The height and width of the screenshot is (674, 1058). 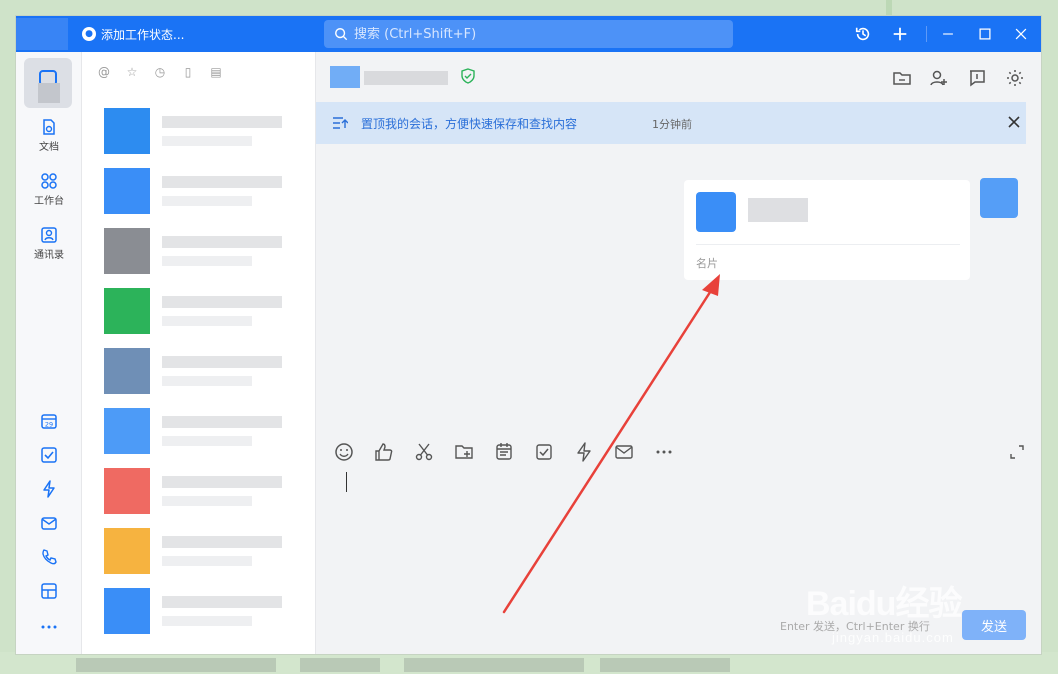 I want to click on box-icon, so click(x=49, y=591).